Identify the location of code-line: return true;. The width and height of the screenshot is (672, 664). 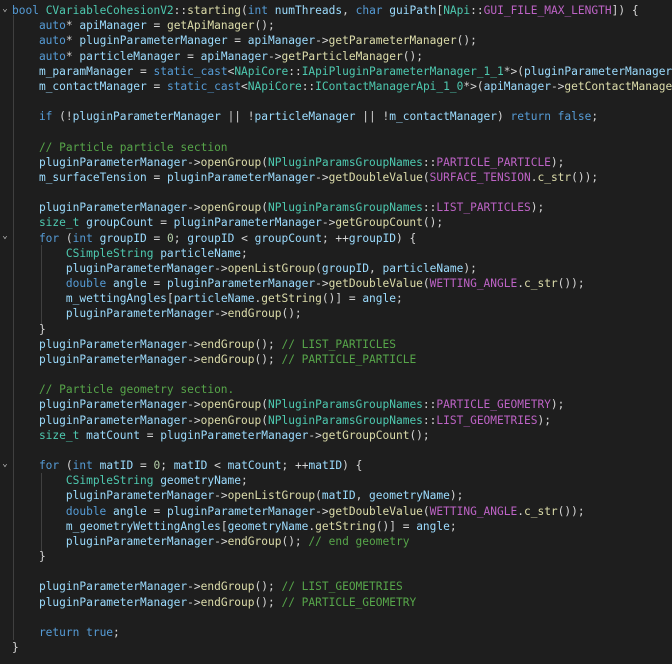
(66, 632).